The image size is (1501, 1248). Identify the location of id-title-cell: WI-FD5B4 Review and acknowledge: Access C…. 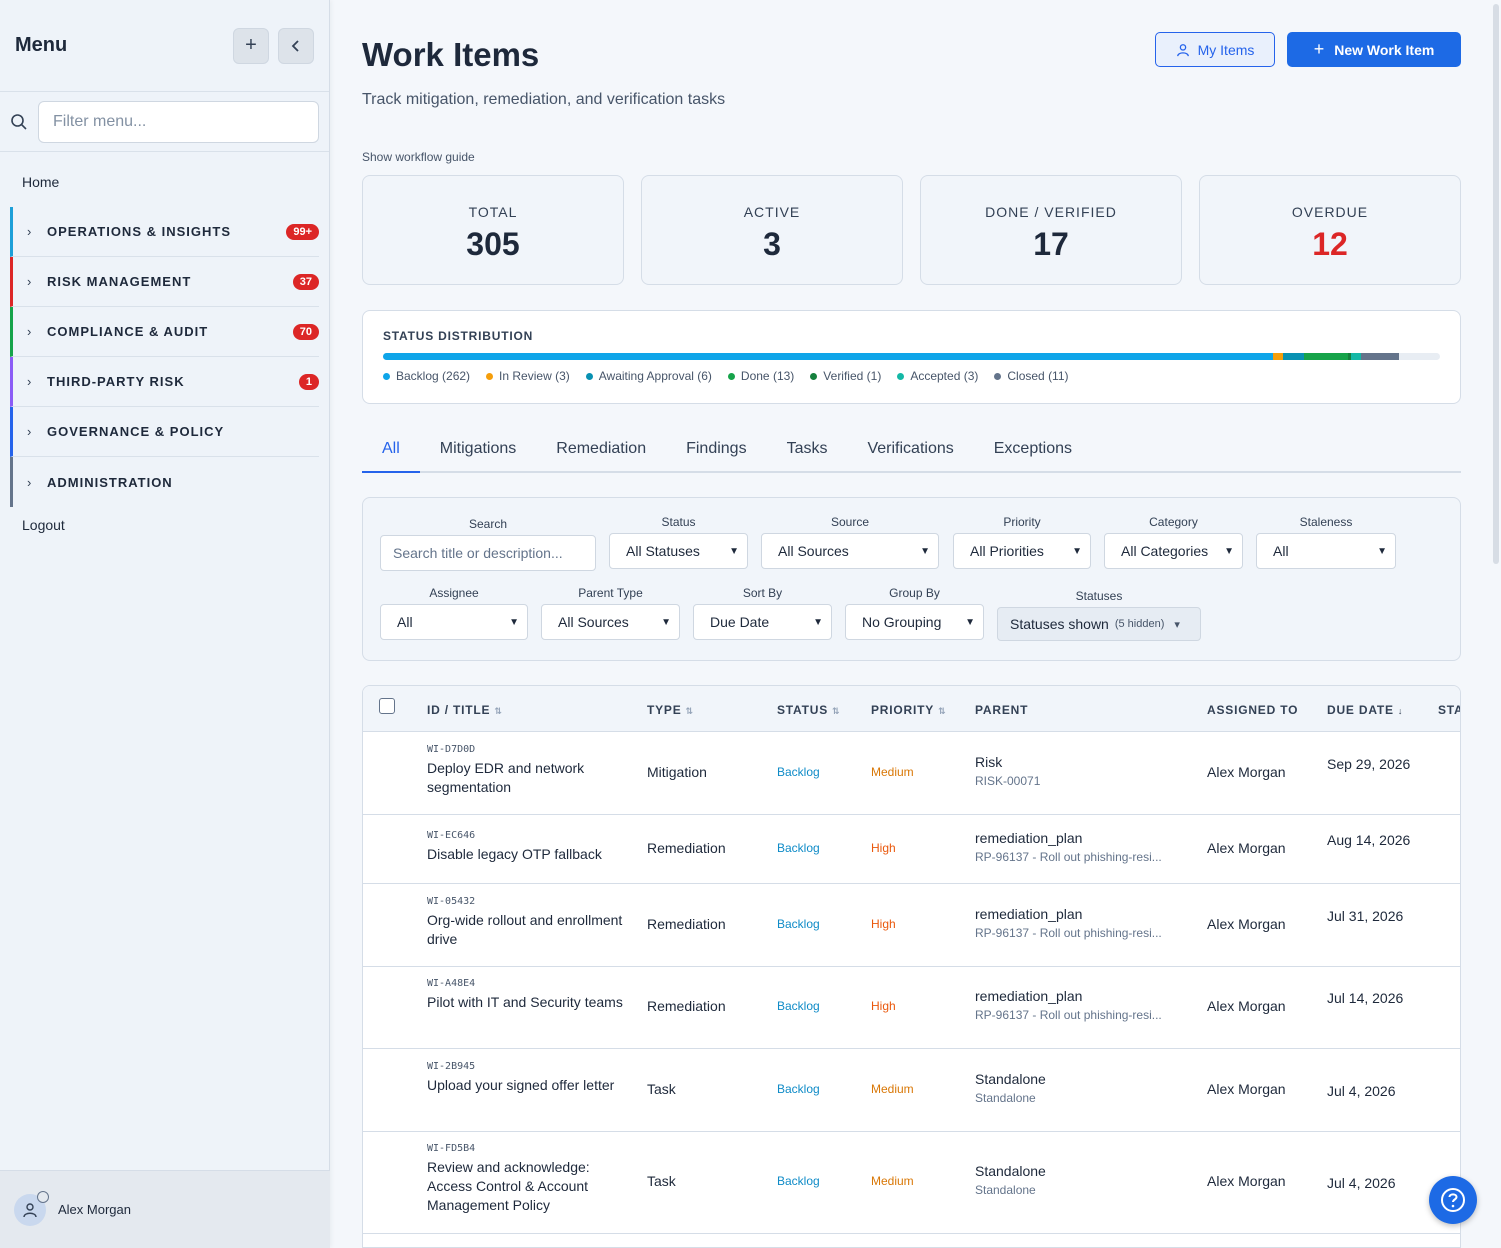
(527, 1179).